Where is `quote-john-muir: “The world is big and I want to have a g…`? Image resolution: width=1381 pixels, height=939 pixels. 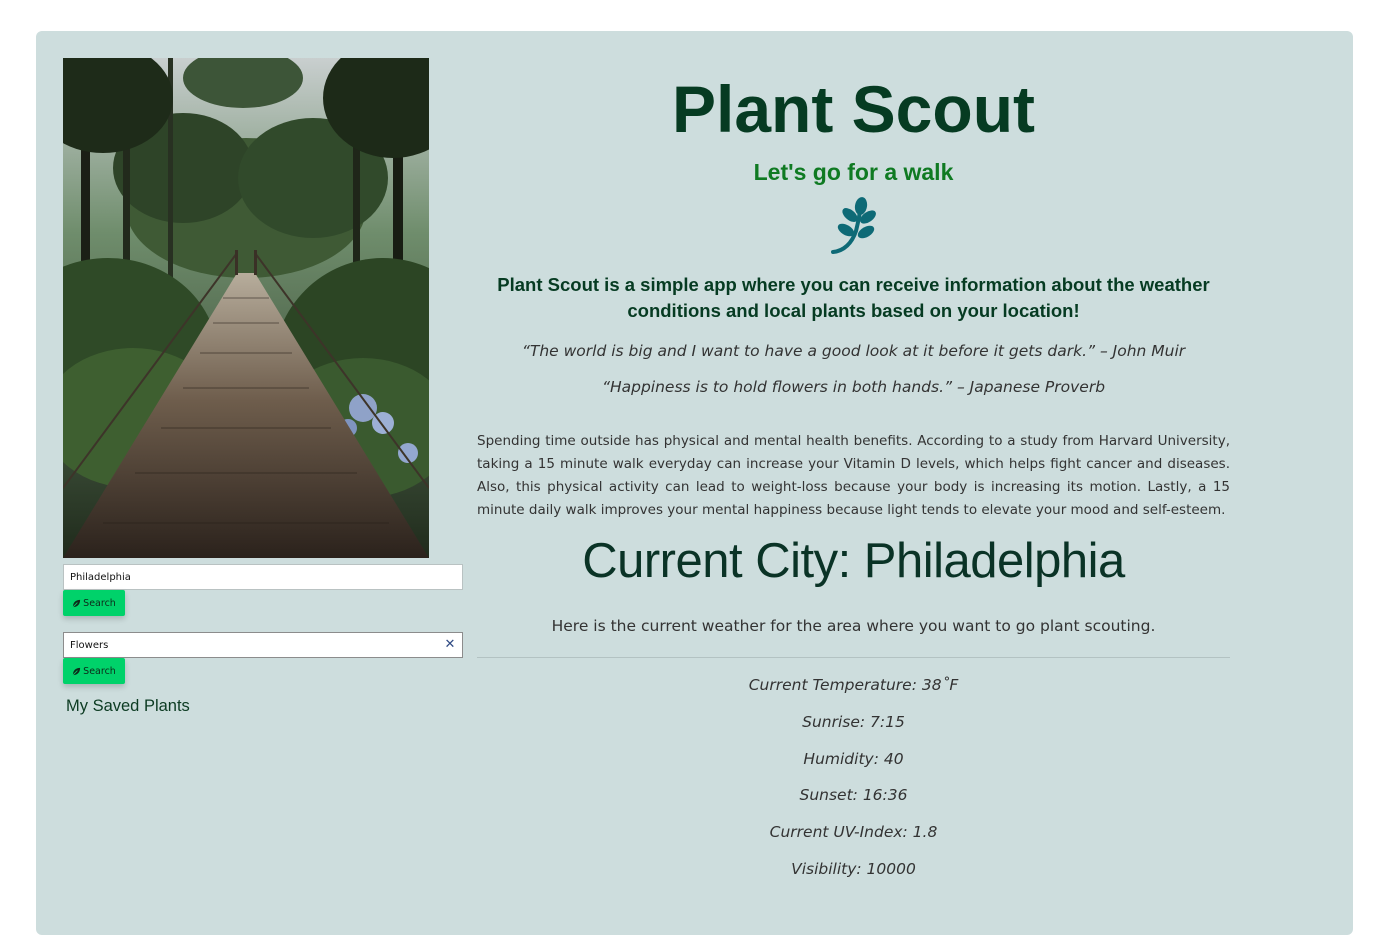
quote-john-muir: “The world is big and I want to have a g… is located at coordinates (853, 351).